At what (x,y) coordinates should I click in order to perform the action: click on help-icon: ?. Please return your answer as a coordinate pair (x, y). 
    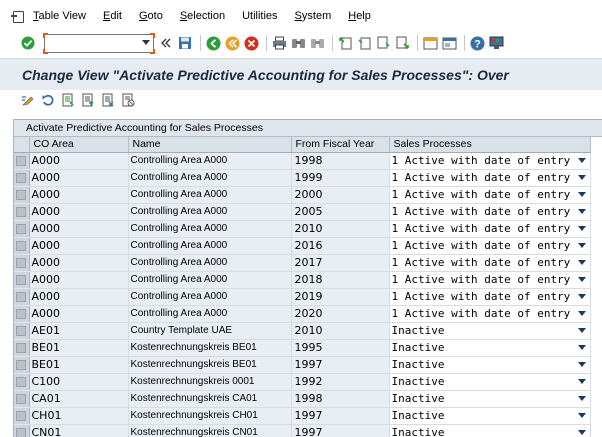
    Looking at the image, I should click on (477, 43).